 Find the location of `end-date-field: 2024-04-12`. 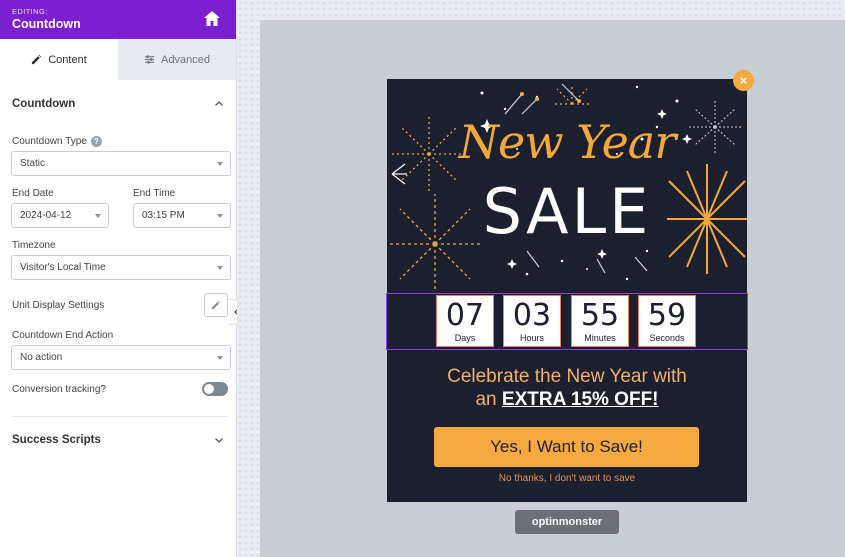

end-date-field: 2024-04-12 is located at coordinates (60, 215).